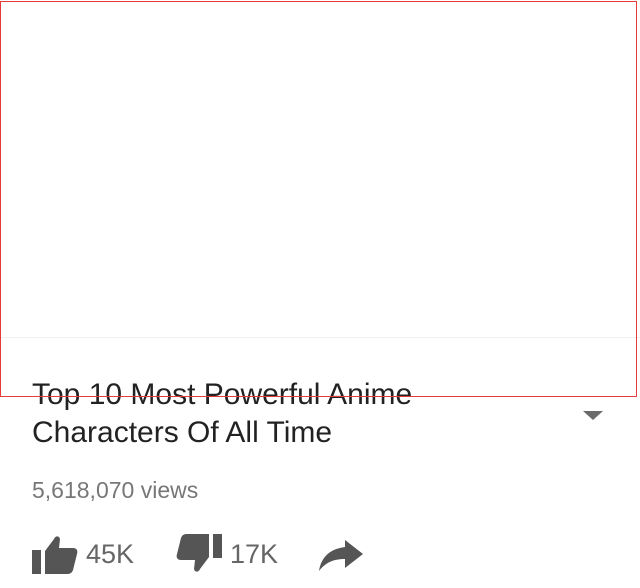  I want to click on thumbs-down-icon, so click(199, 553).